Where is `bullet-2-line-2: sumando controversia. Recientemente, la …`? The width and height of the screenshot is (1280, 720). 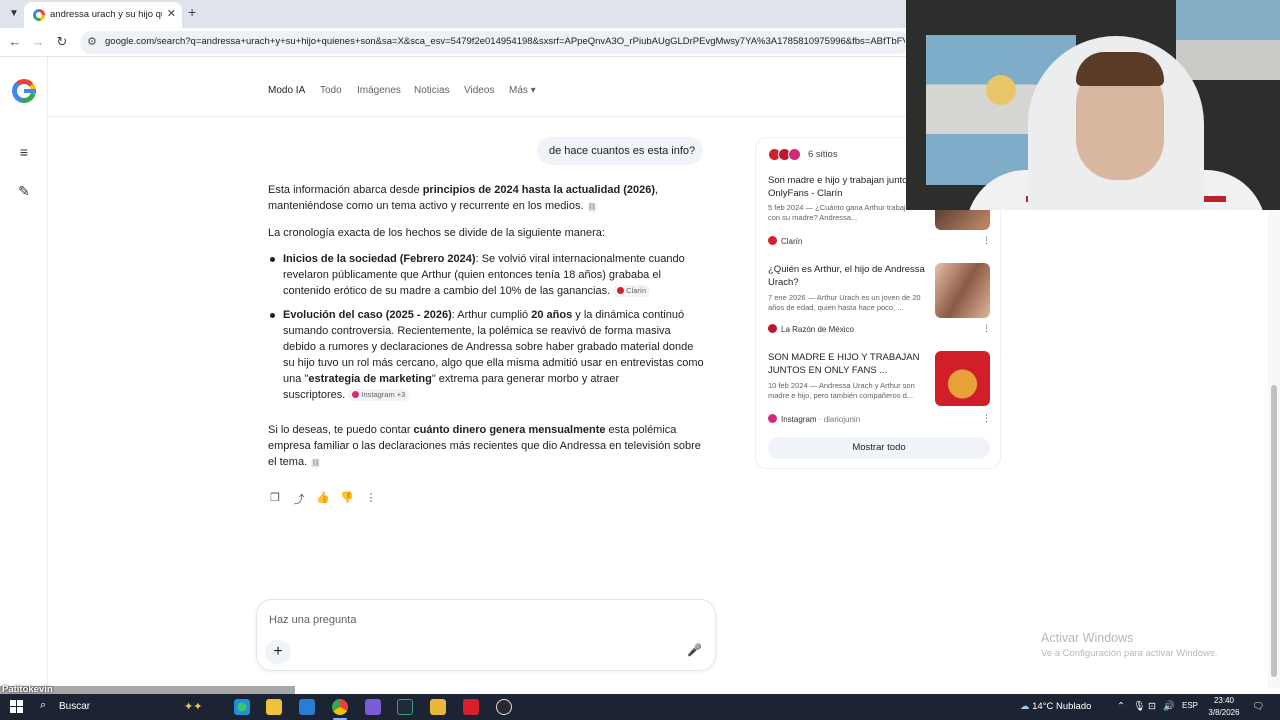
bullet-2-line-2: sumando controversia. Recientemente, la … is located at coordinates (477, 331).